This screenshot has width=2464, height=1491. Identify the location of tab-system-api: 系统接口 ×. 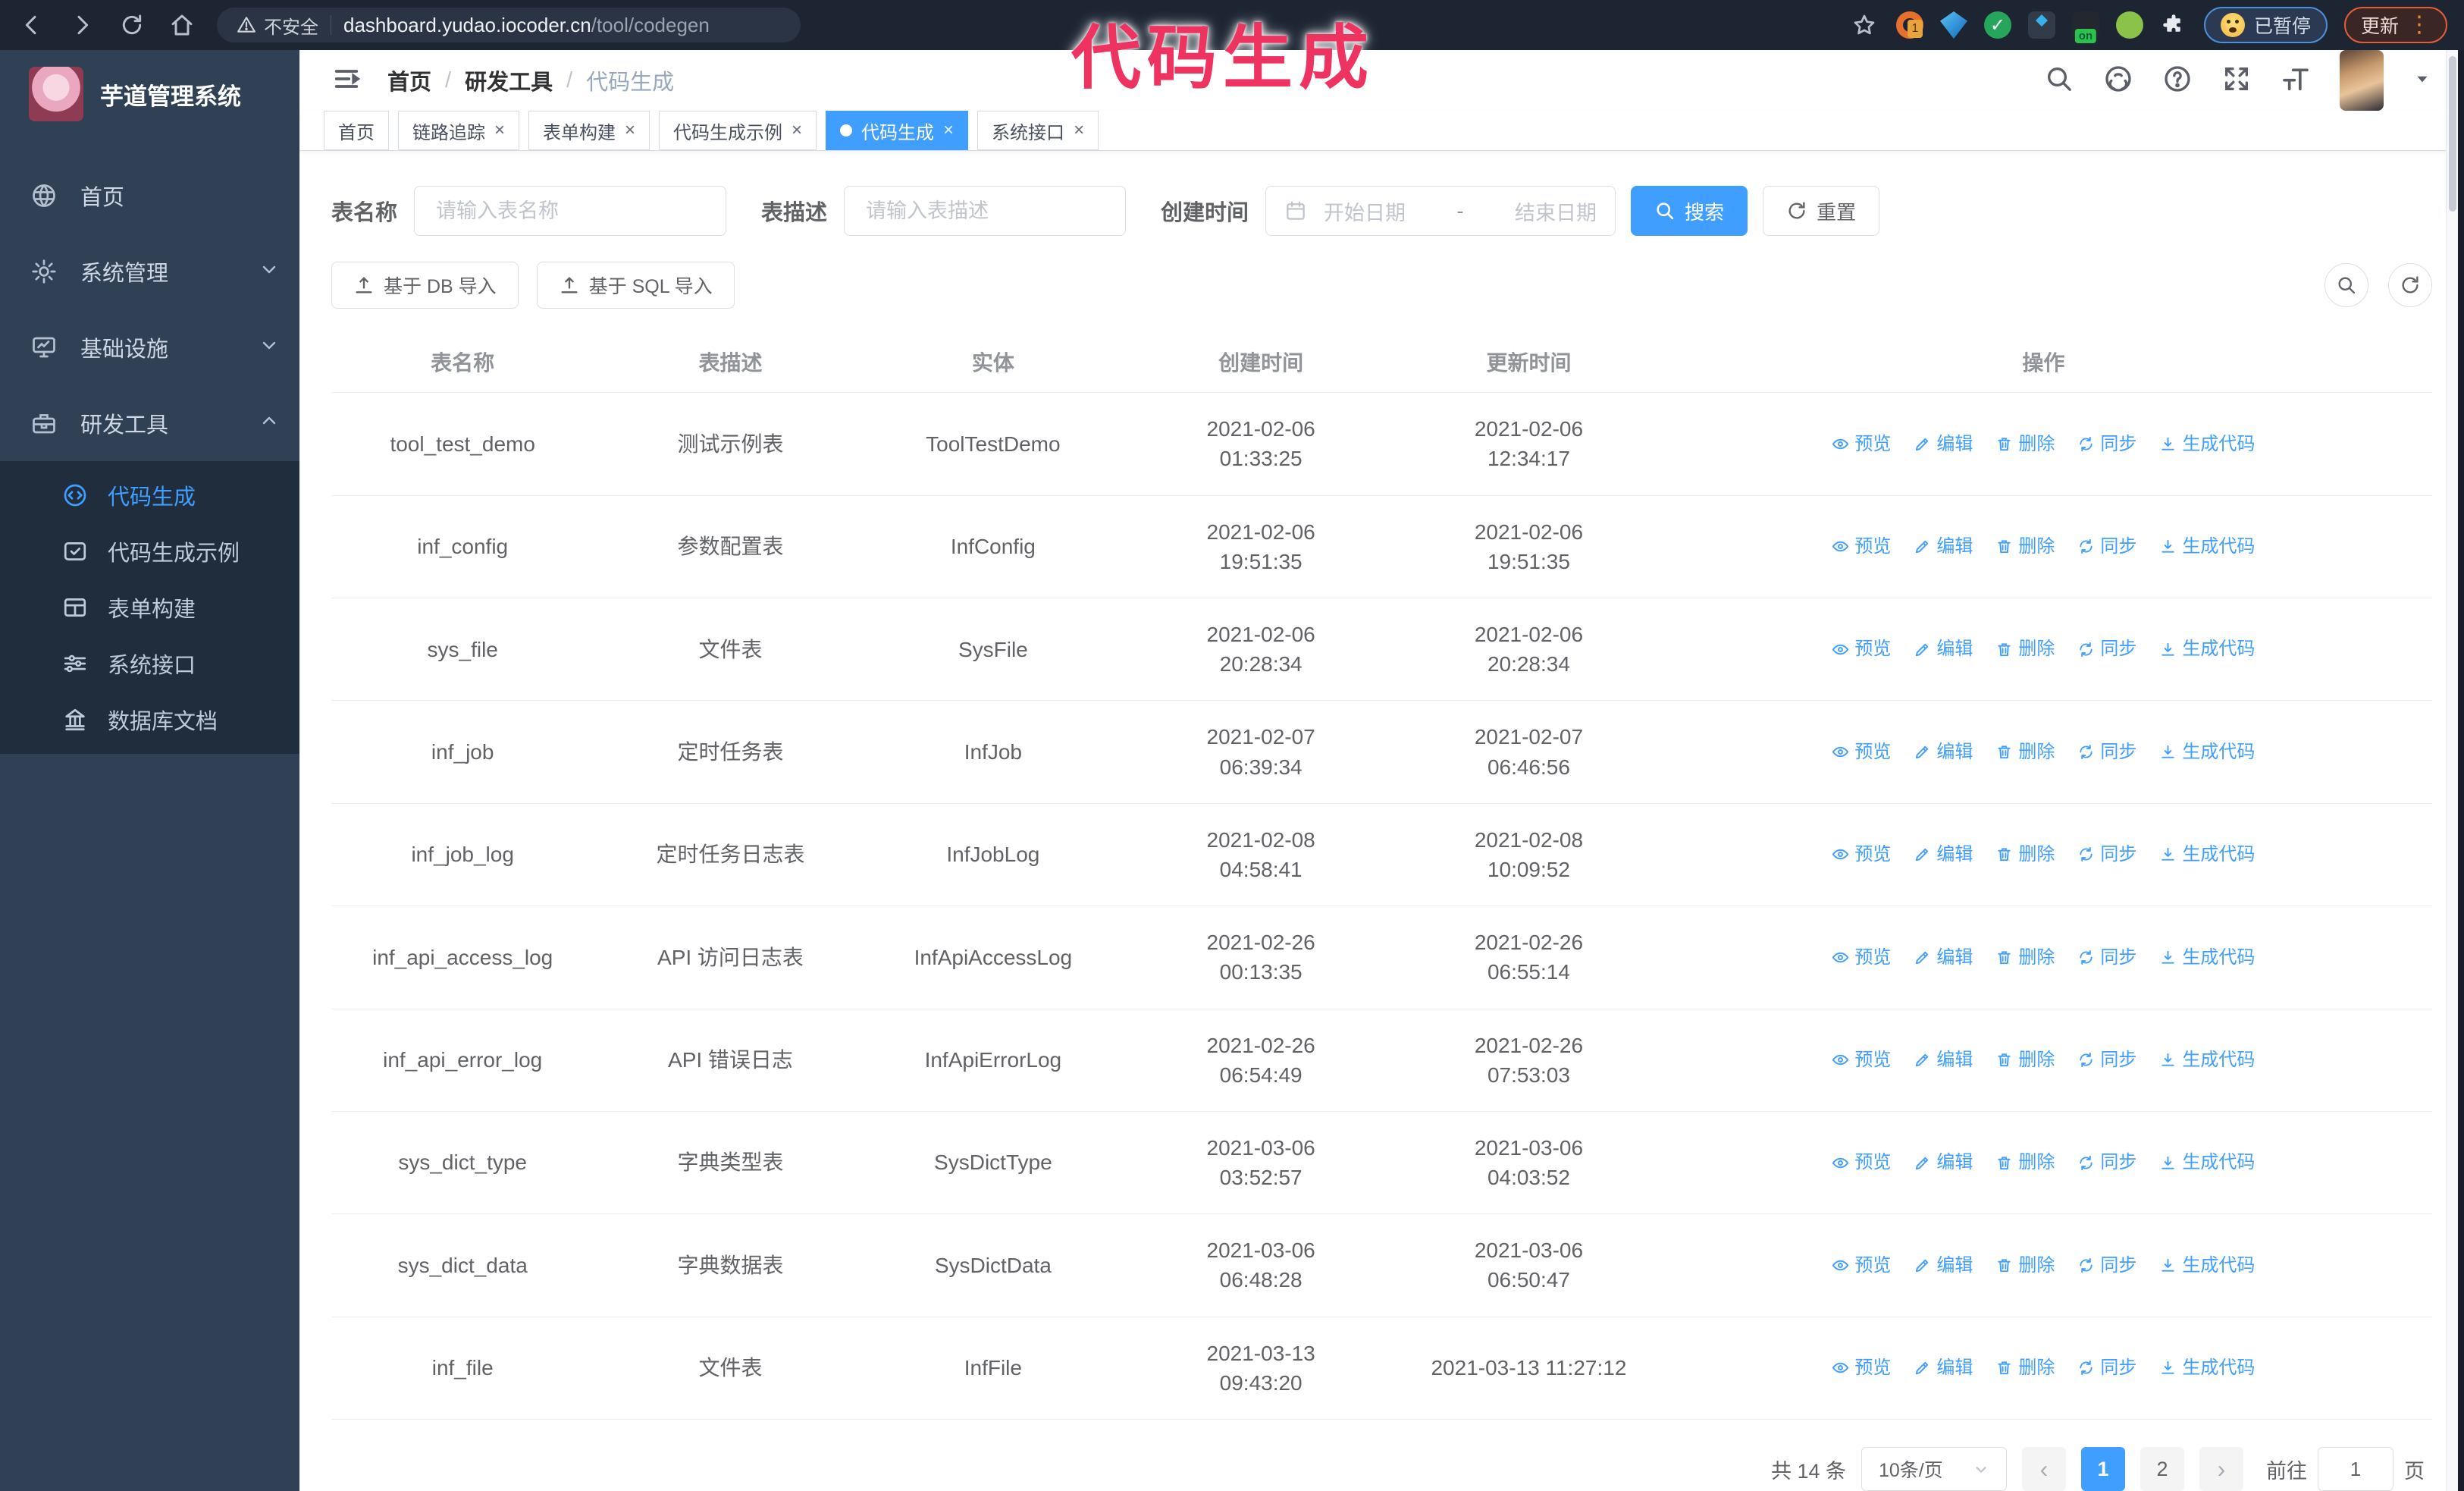
(1038, 131).